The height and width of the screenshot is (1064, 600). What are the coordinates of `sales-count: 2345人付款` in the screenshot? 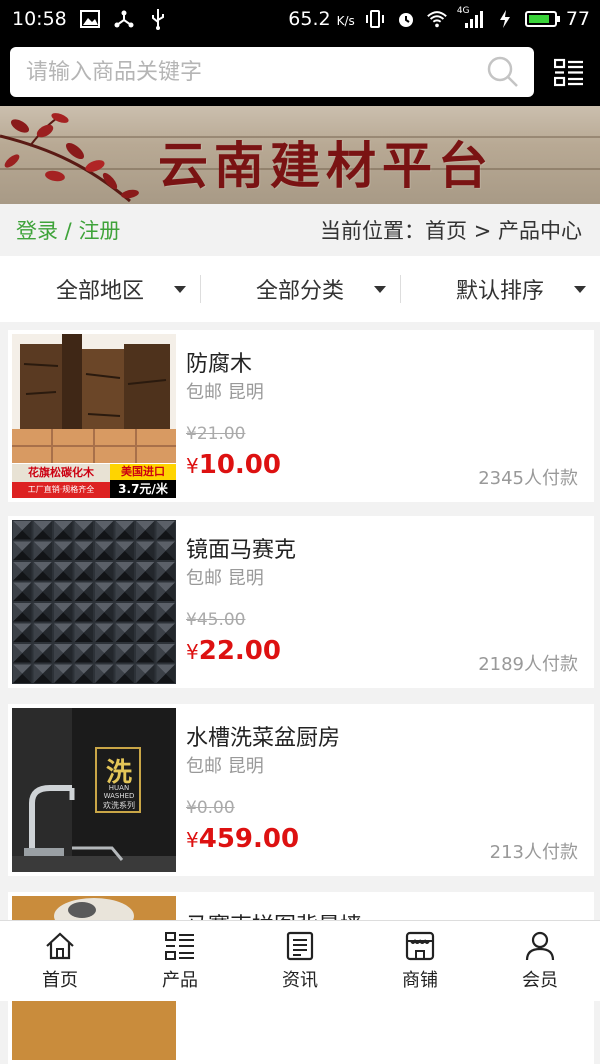 It's located at (528, 478).